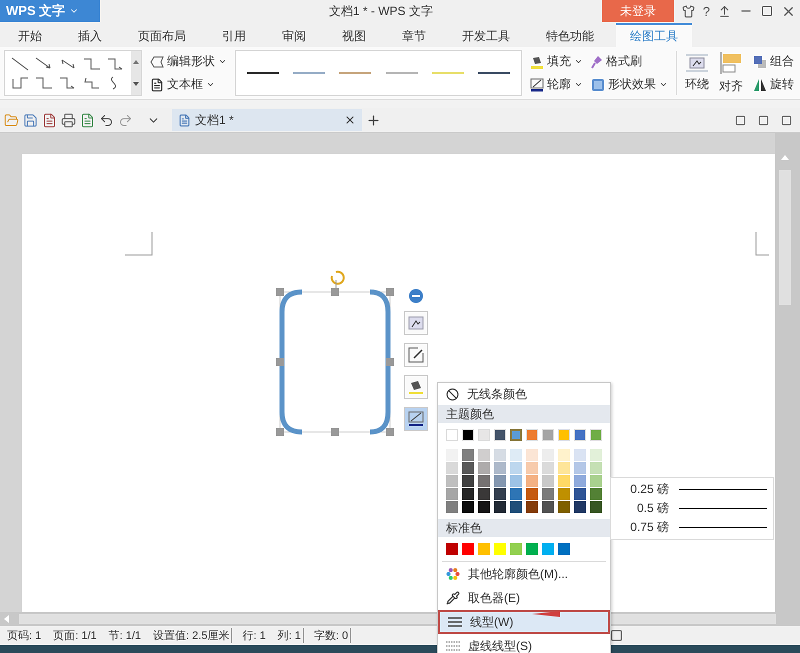 The height and width of the screenshot is (653, 800). What do you see at coordinates (136, 84) in the screenshot?
I see `scroll-down-icon` at bounding box center [136, 84].